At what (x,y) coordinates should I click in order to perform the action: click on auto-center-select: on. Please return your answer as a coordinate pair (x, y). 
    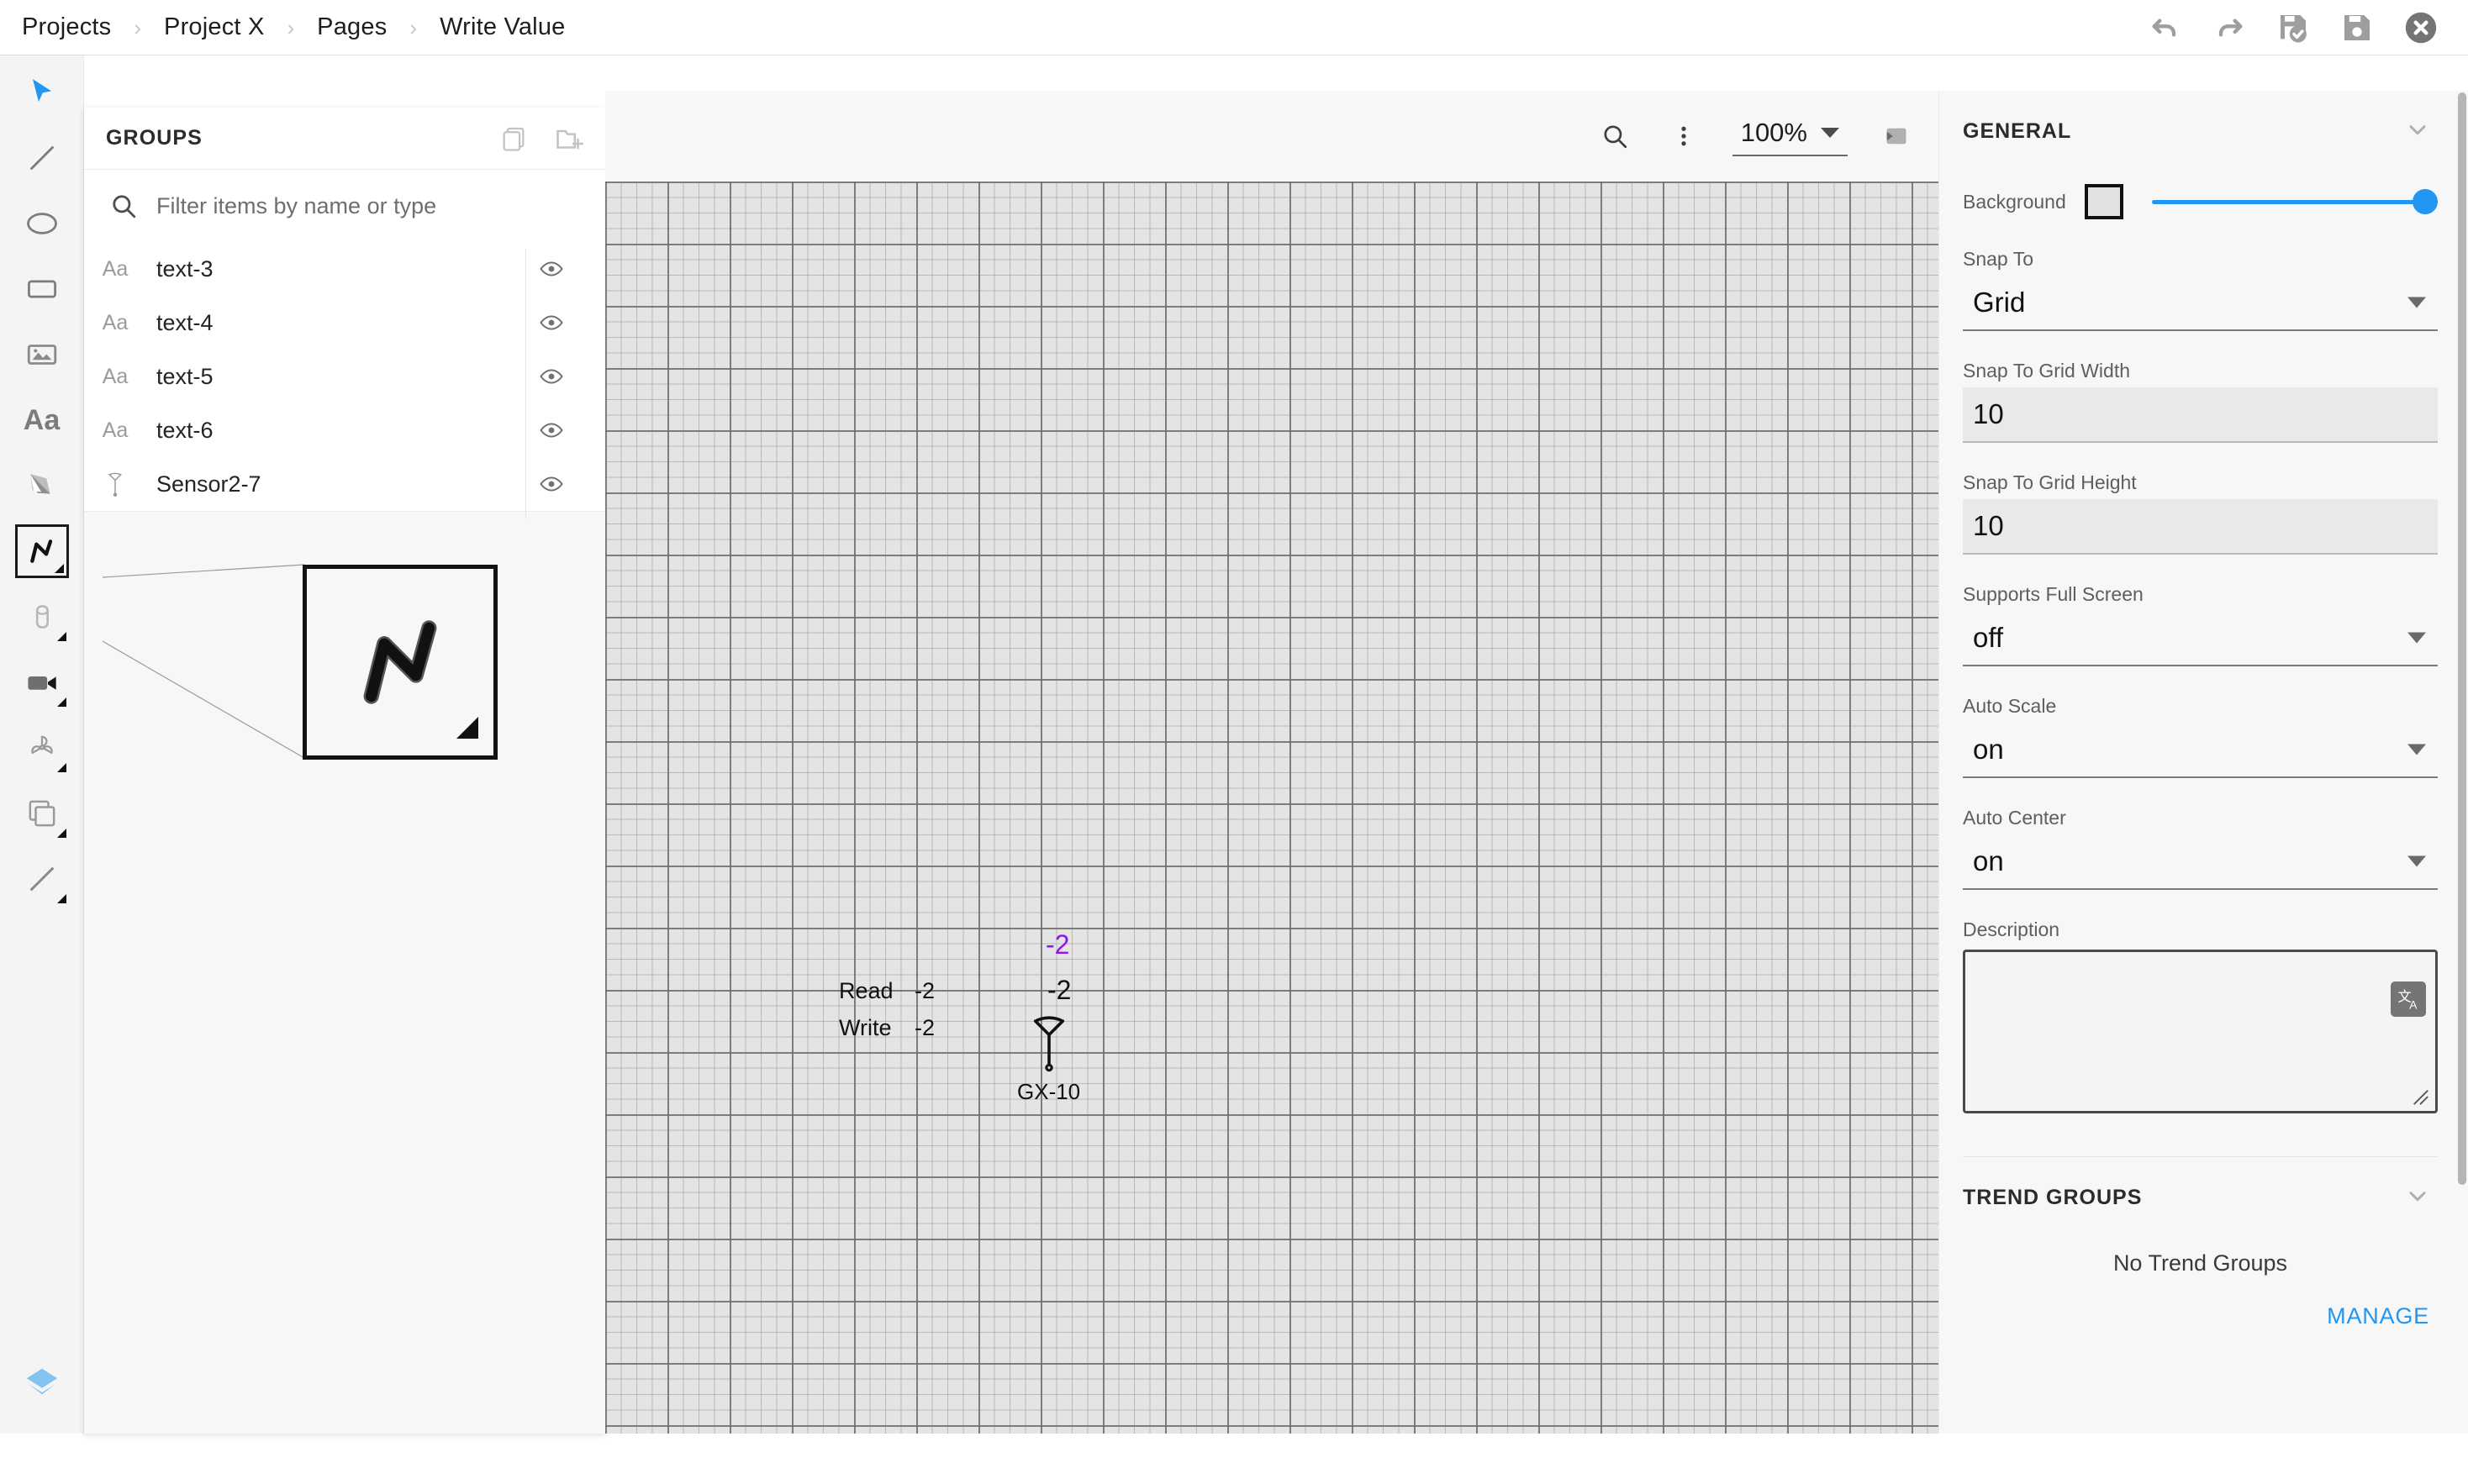
    Looking at the image, I should click on (2200, 862).